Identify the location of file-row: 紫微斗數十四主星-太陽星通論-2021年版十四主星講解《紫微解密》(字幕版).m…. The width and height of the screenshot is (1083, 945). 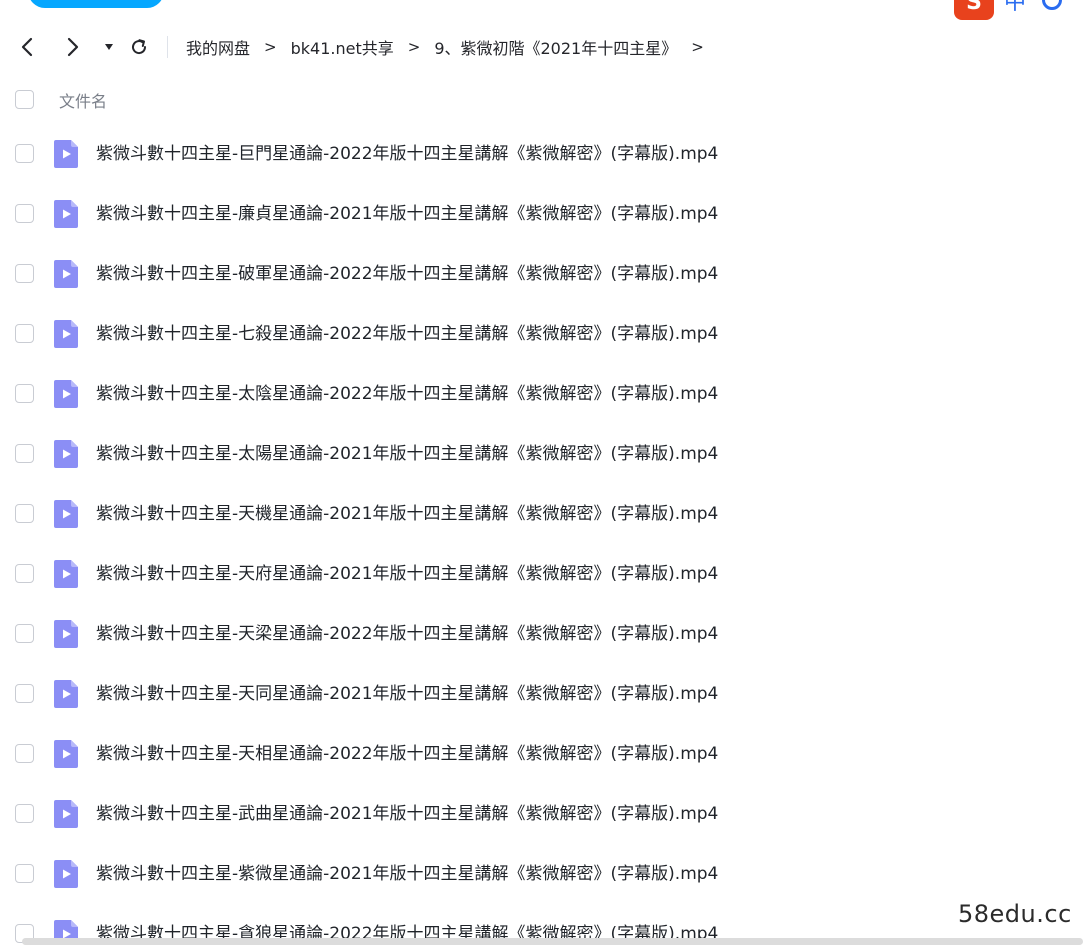
(541, 454).